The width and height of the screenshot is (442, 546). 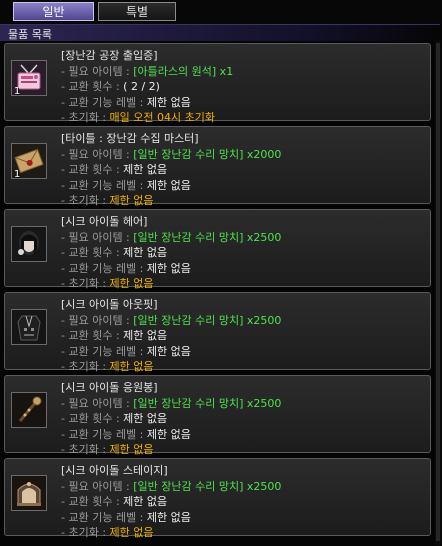 What do you see at coordinates (114, 470) in the screenshot?
I see `item-title: [시크 아이돌 스테이지]` at bounding box center [114, 470].